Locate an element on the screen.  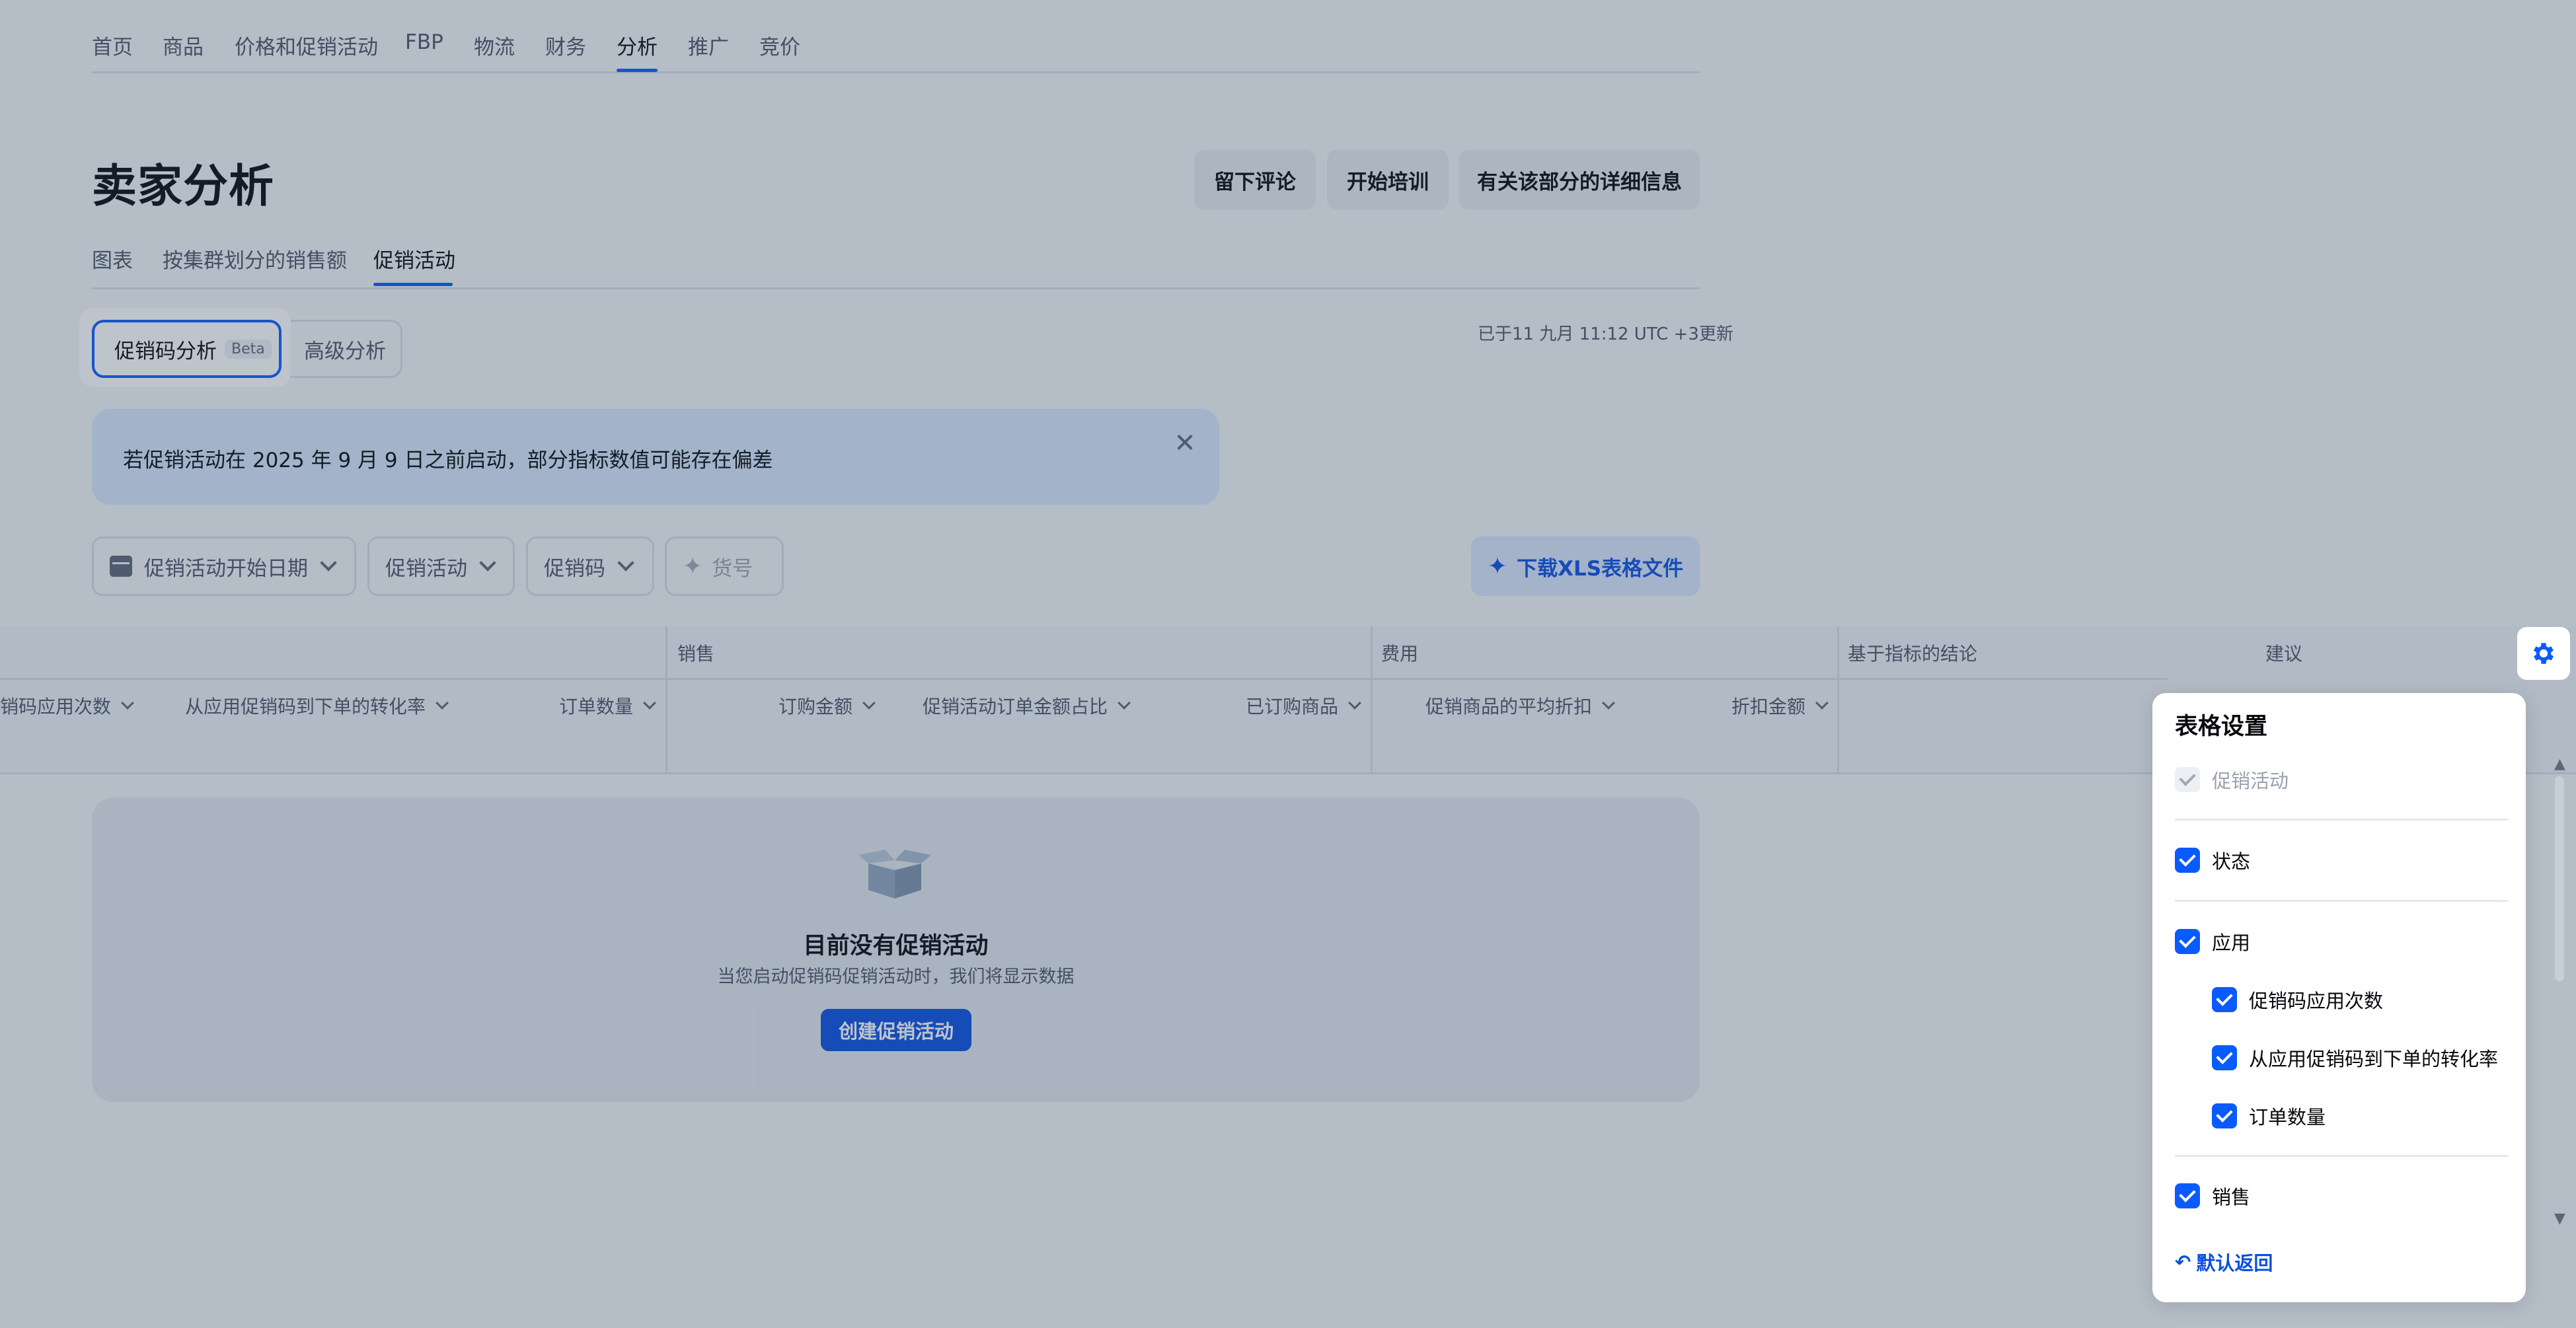
panel-title: 表格设置 is located at coordinates (2221, 727).